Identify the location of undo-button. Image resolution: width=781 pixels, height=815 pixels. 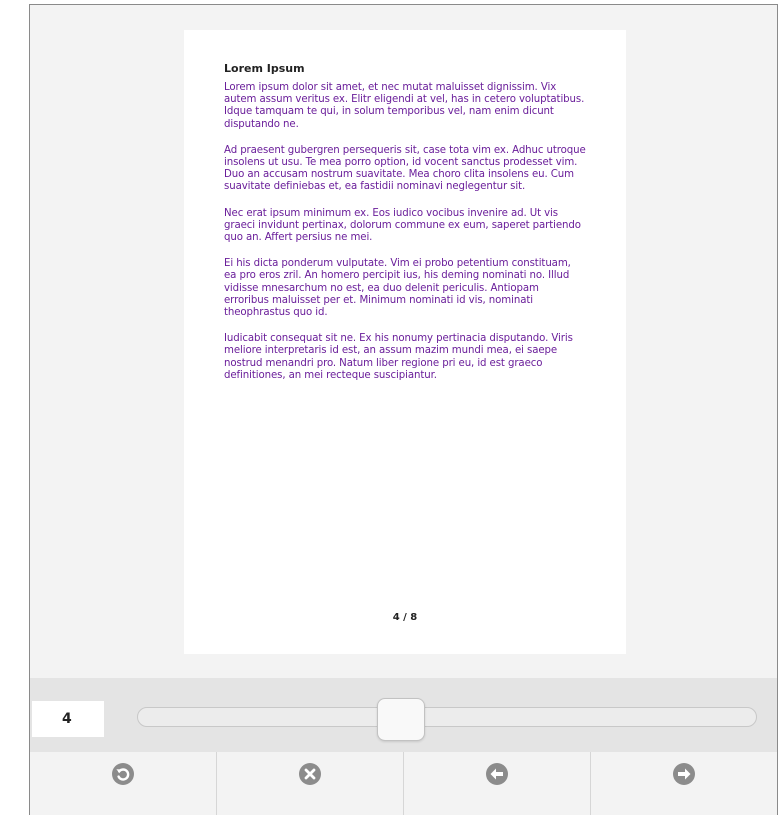
(123, 783).